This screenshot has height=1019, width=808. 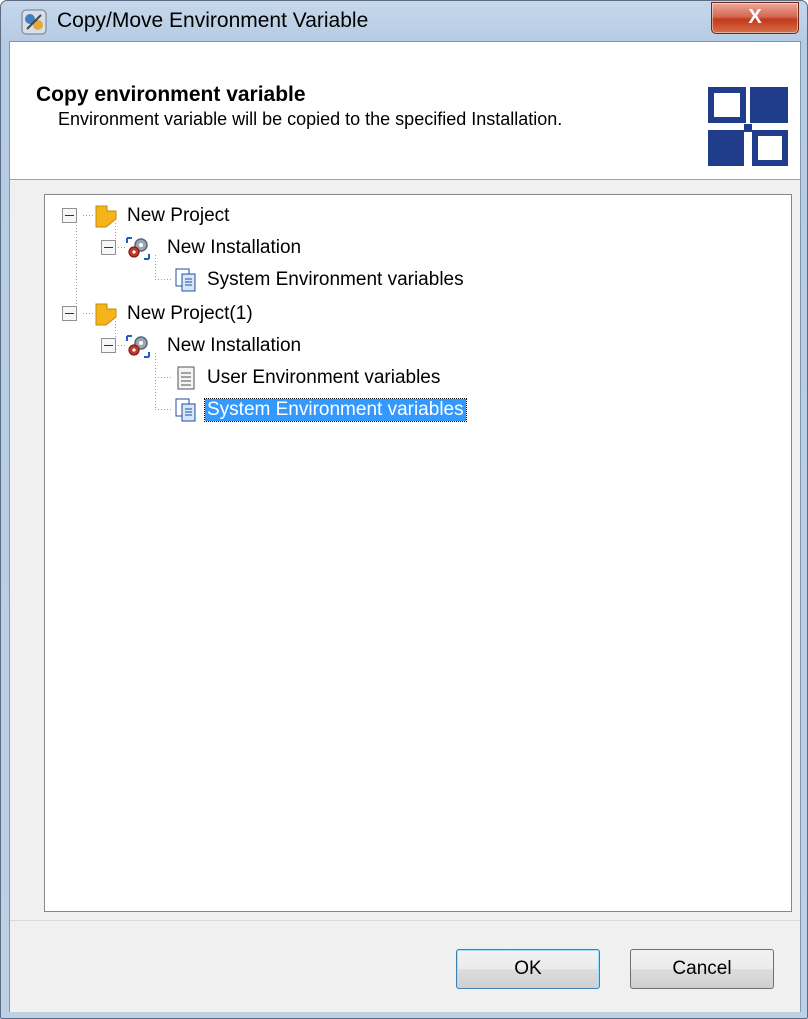 What do you see at coordinates (405, 966) in the screenshot?
I see `button-bar: OK Cancel` at bounding box center [405, 966].